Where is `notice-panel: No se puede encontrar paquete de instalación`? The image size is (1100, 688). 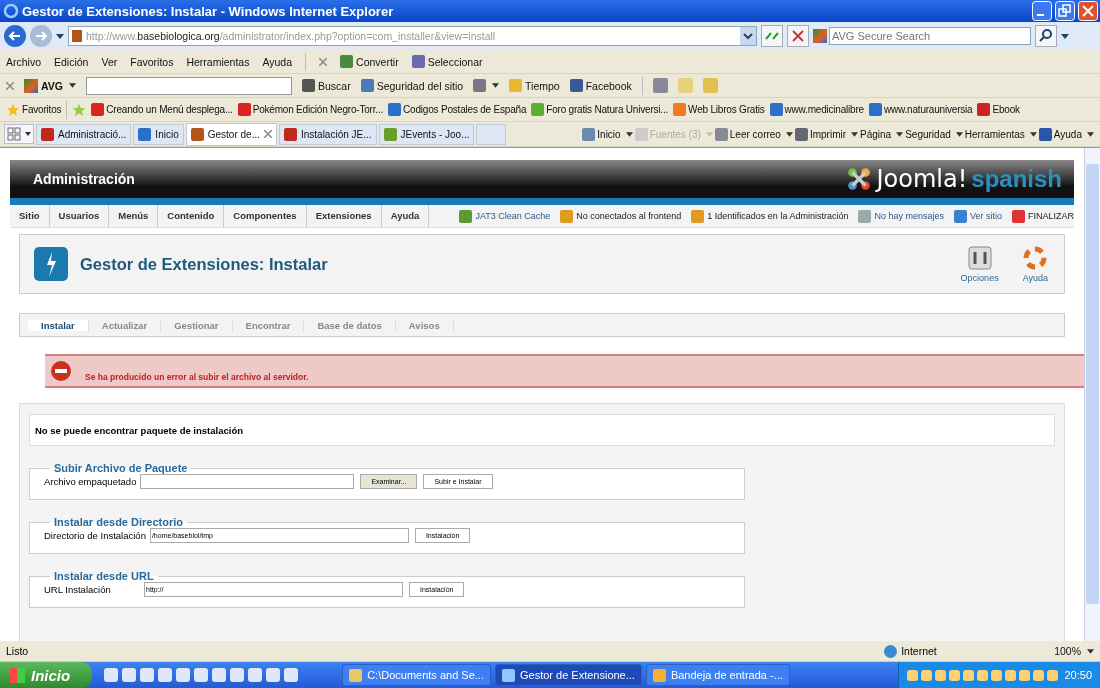 notice-panel: No se puede encontrar paquete de instalación is located at coordinates (542, 430).